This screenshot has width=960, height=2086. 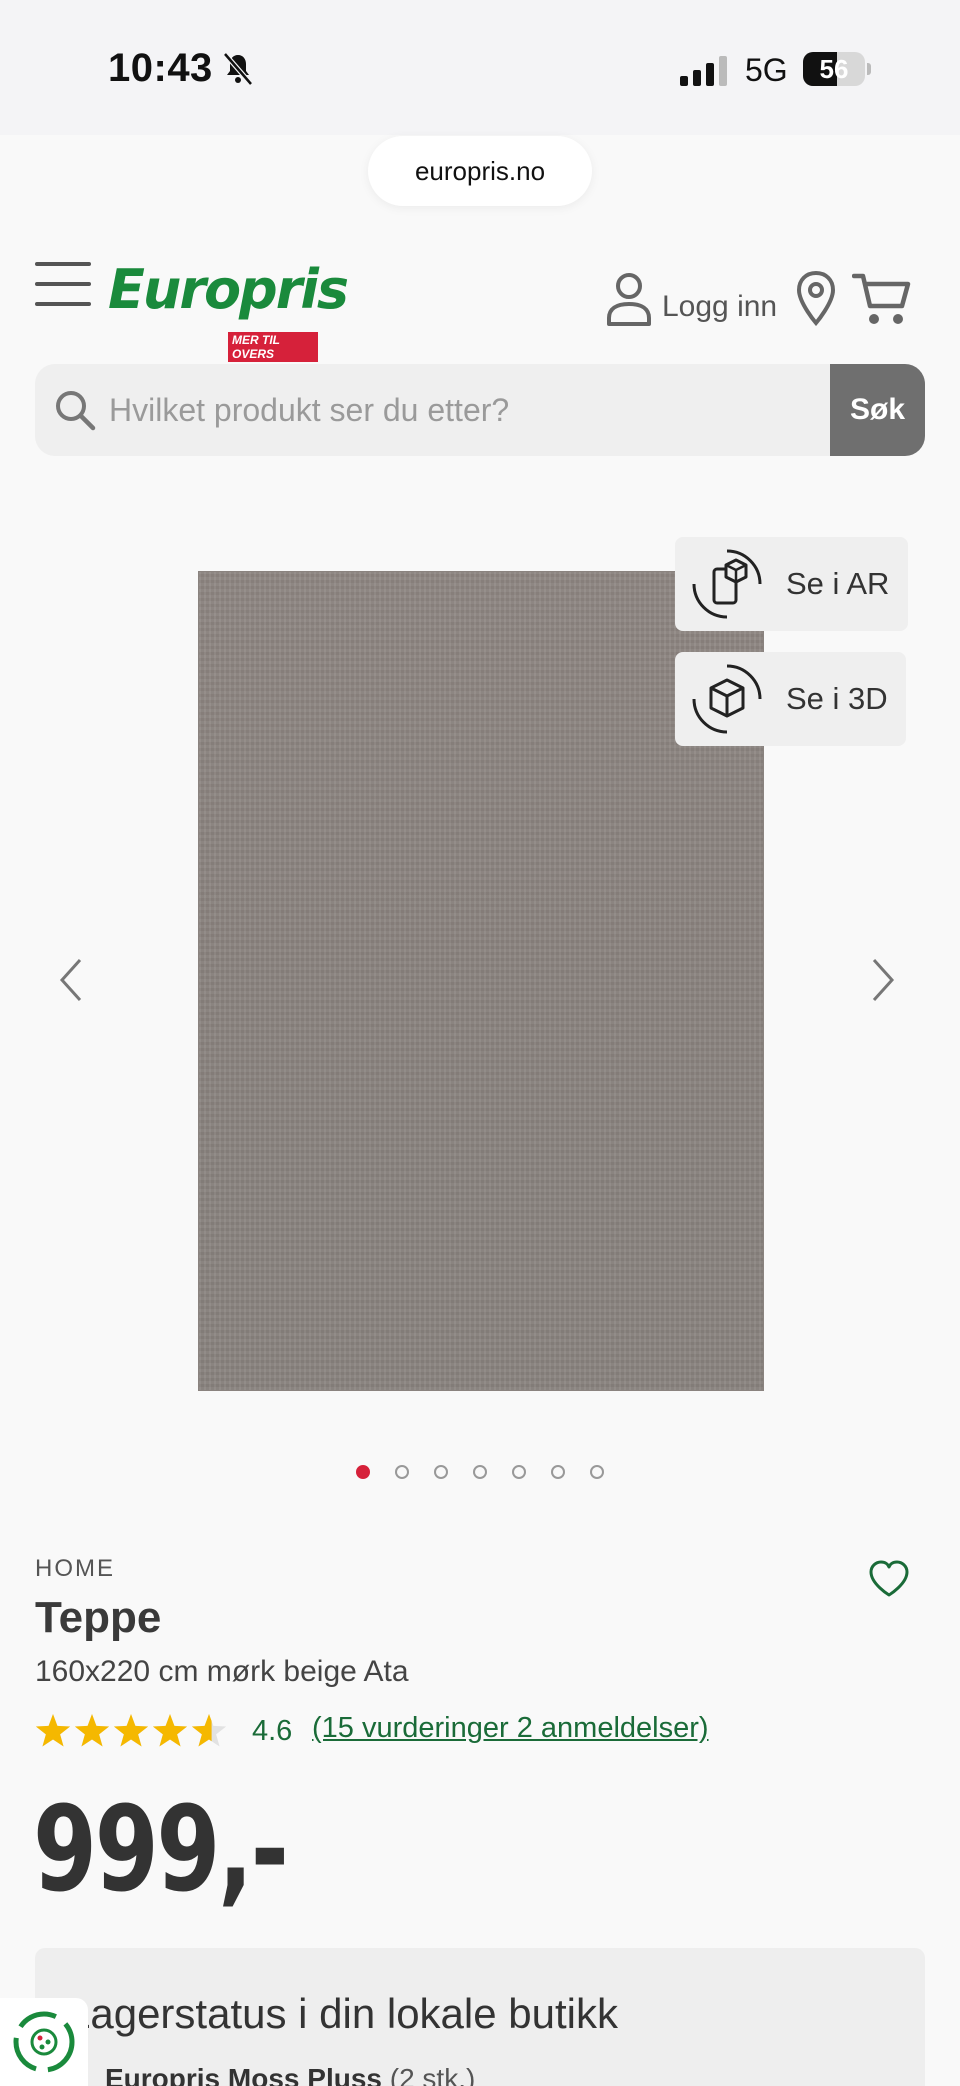 What do you see at coordinates (432, 2074) in the screenshot?
I see `stock-count: (2 stk.)` at bounding box center [432, 2074].